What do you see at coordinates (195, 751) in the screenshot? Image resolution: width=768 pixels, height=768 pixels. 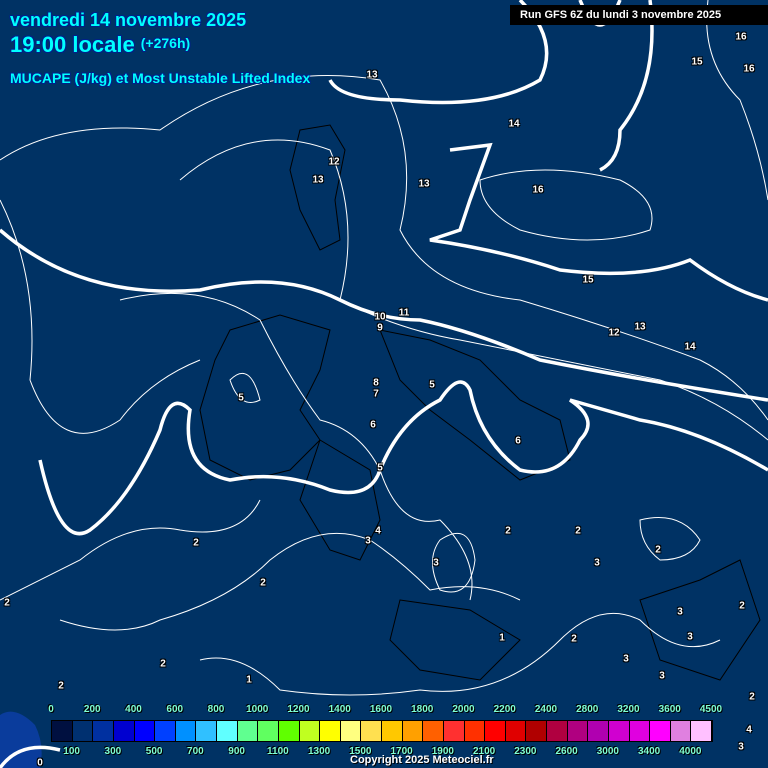 I see `legend-tick-bottom: 700` at bounding box center [195, 751].